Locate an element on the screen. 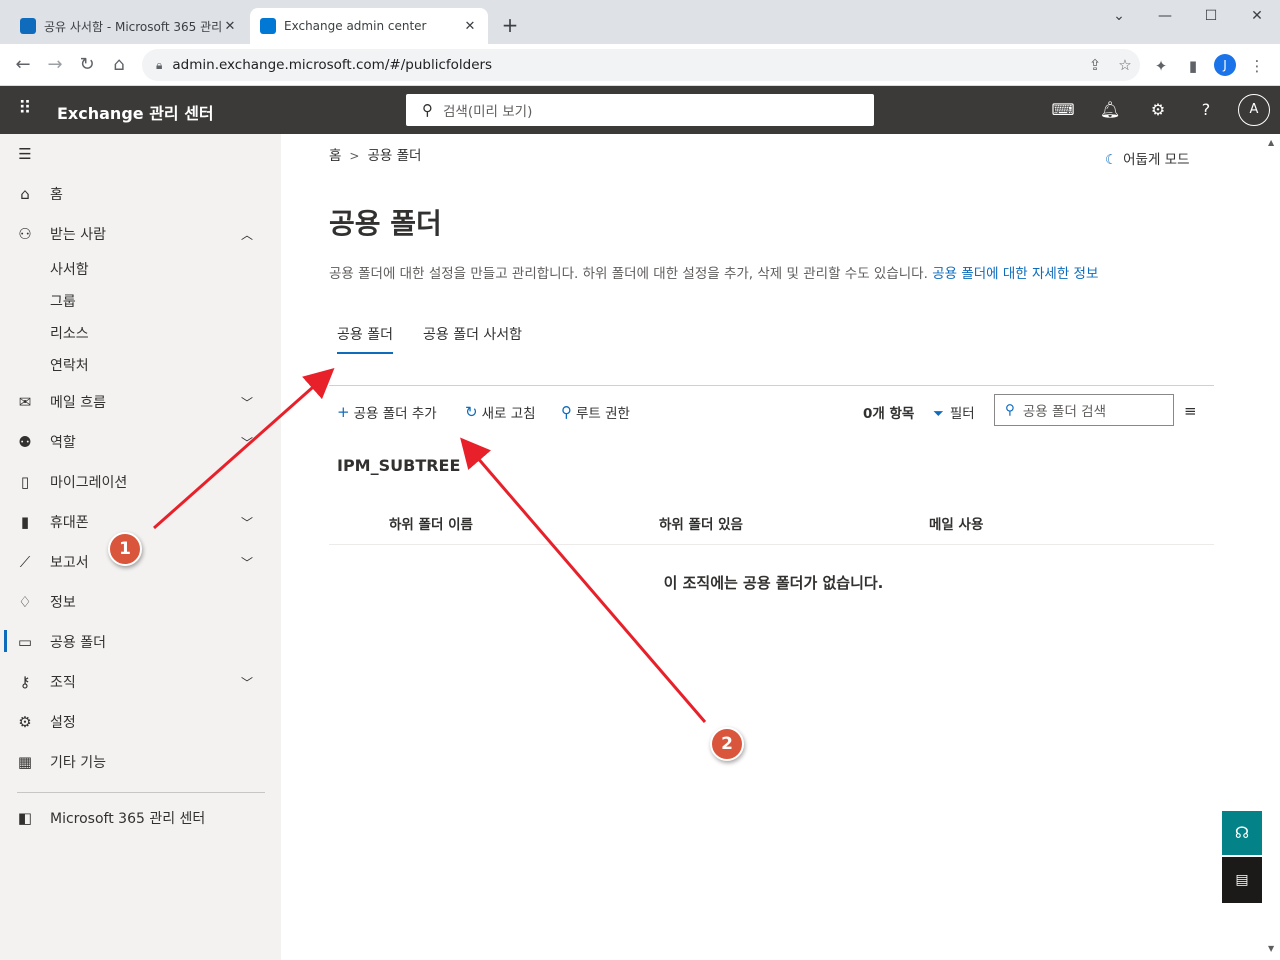 The height and width of the screenshot is (960, 1280). nav-divider is located at coordinates (141, 792).